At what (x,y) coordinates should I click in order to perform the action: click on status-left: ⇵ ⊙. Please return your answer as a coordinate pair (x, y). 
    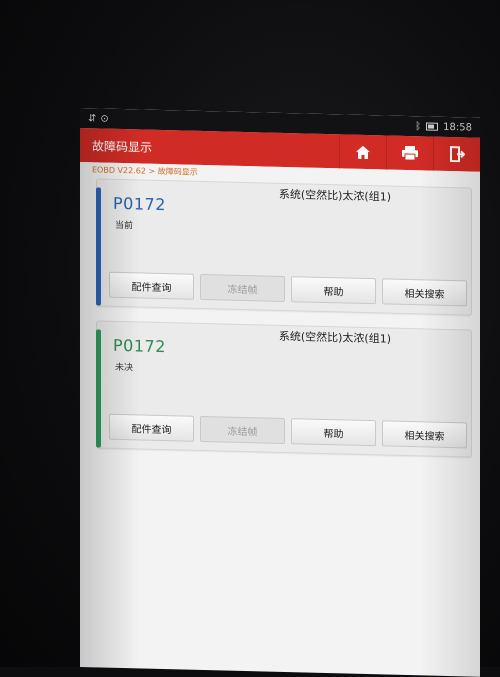
    Looking at the image, I should click on (98, 119).